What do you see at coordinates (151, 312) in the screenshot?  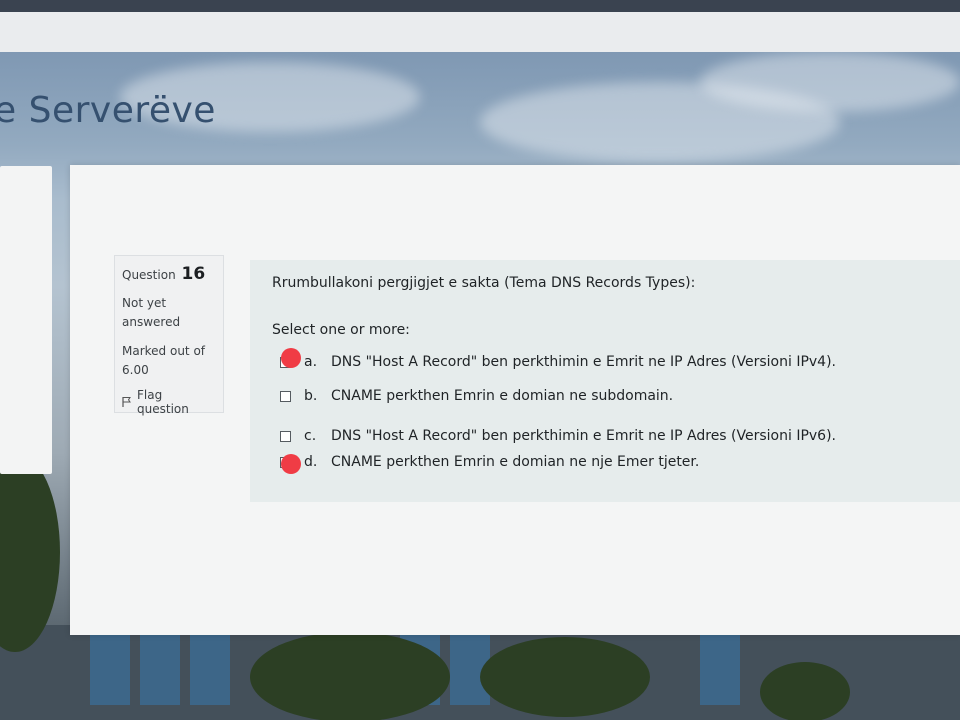 I see `question-status: Not yet answered` at bounding box center [151, 312].